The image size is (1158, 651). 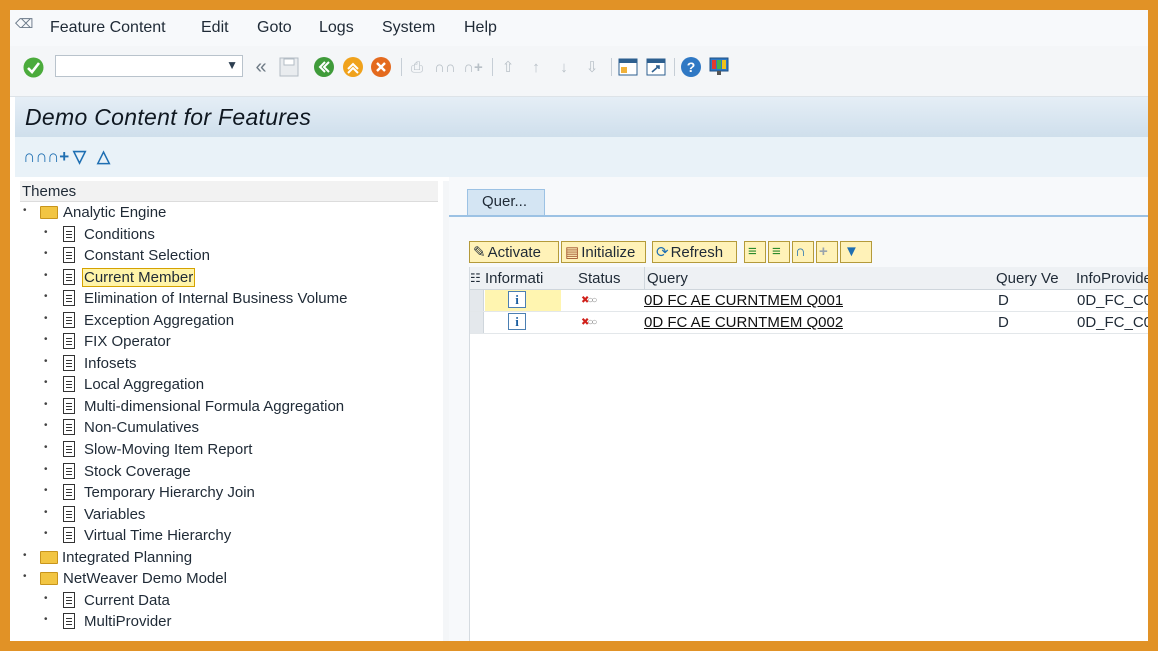 What do you see at coordinates (229, 557) in the screenshot?
I see `tree-node-integrated-planning: • Integrated Planning` at bounding box center [229, 557].